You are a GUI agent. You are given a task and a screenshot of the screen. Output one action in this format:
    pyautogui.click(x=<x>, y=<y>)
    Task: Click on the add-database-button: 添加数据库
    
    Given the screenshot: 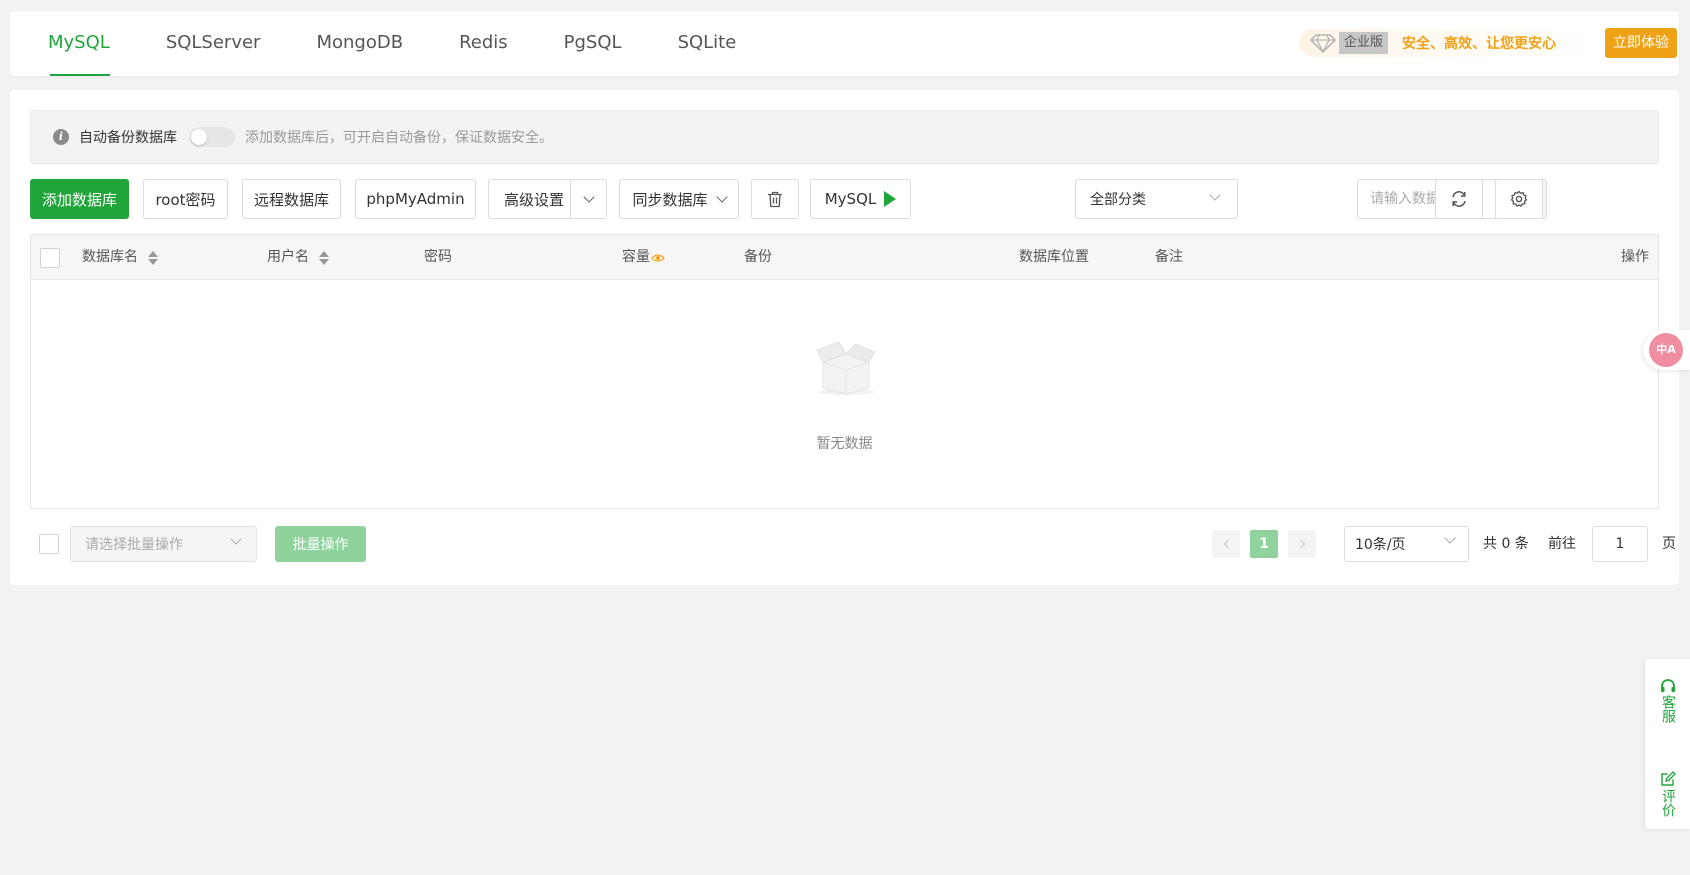 What is the action you would take?
    pyautogui.click(x=79, y=199)
    